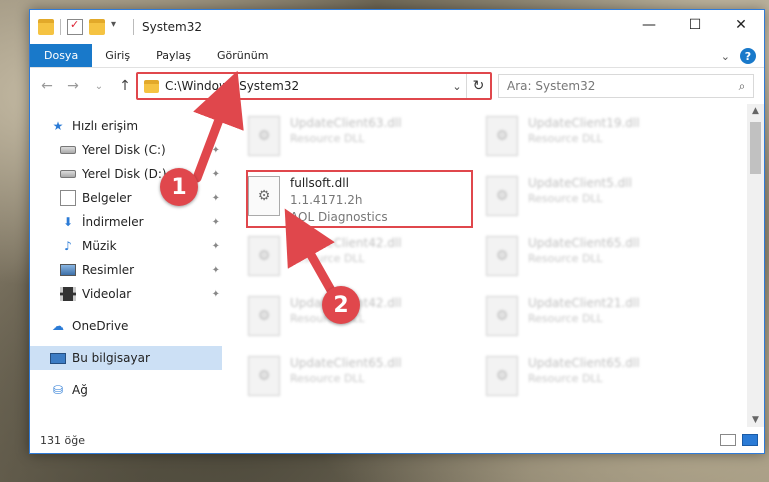  What do you see at coordinates (580, 183) in the screenshot?
I see `file-name: UpdateClient5.dll` at bounding box center [580, 183].